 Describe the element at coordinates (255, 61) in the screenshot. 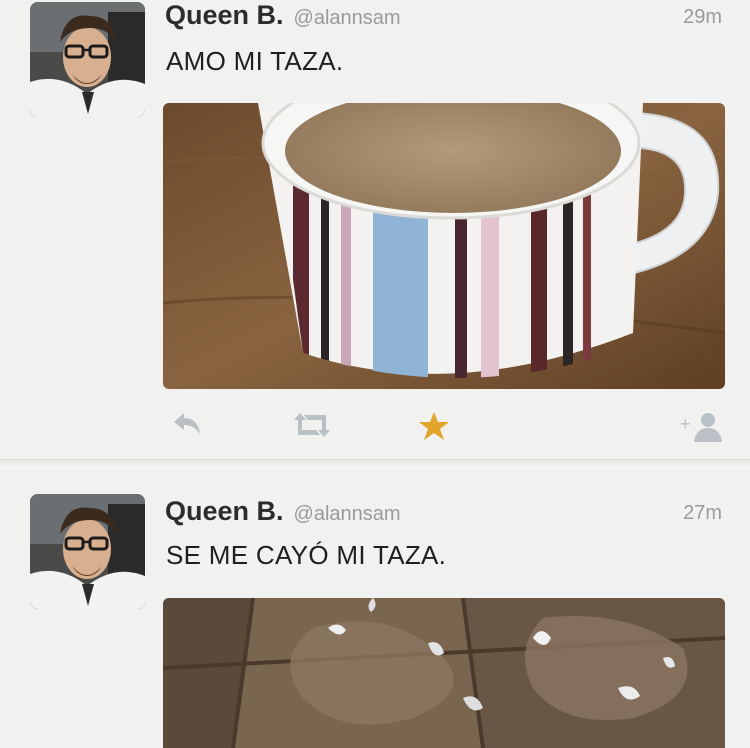

I see `tweet-text: AMO MI TAZA.` at that location.